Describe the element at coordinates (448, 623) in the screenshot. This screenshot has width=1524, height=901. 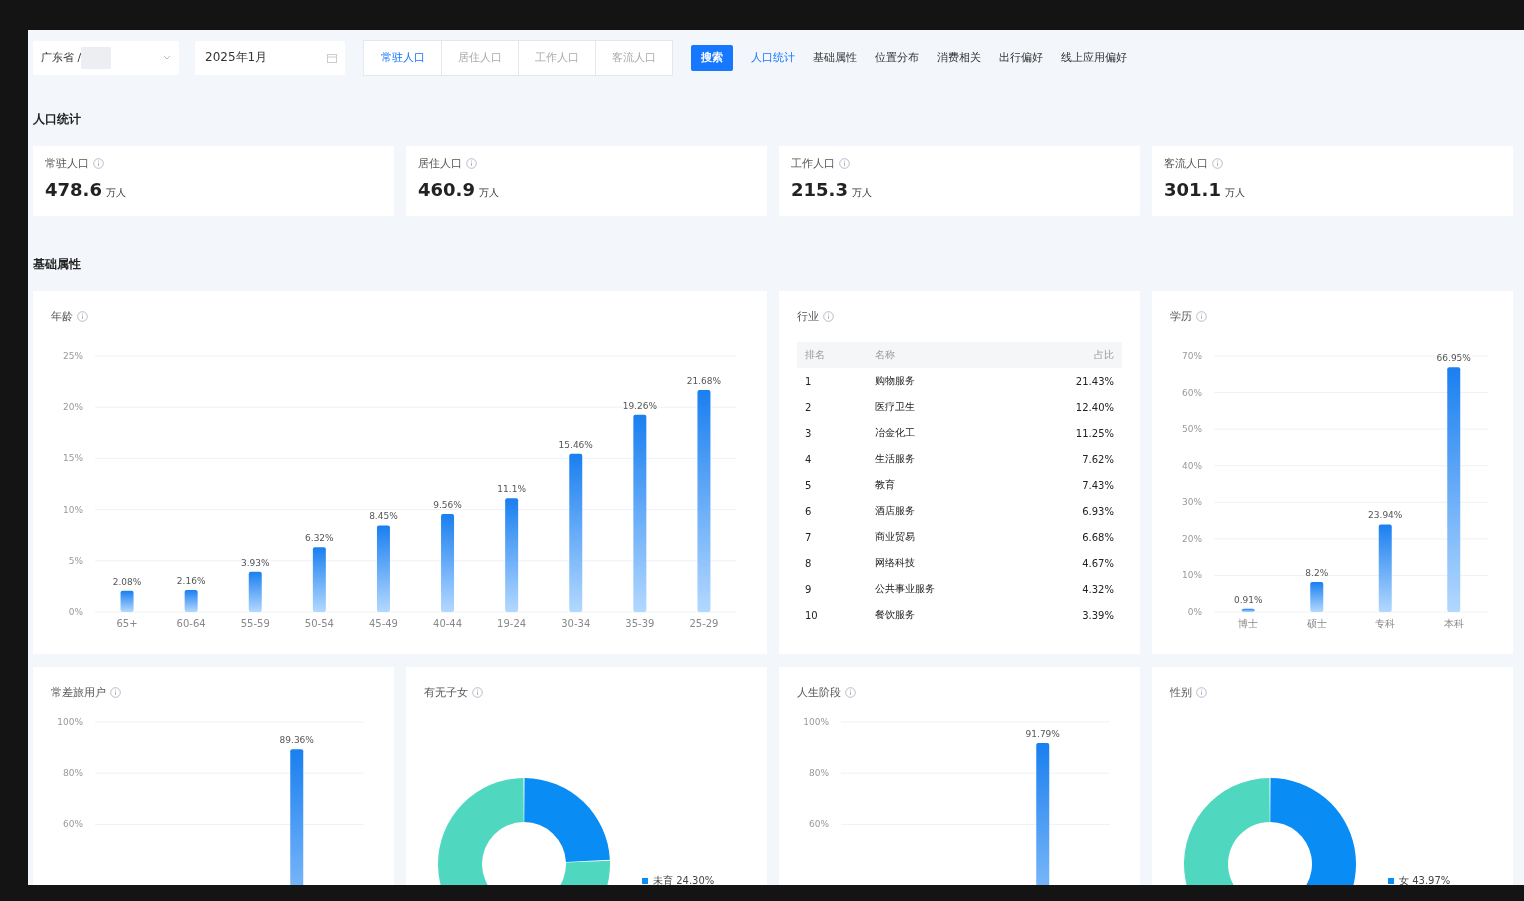
I see `axis-category-label: 40-44` at that location.